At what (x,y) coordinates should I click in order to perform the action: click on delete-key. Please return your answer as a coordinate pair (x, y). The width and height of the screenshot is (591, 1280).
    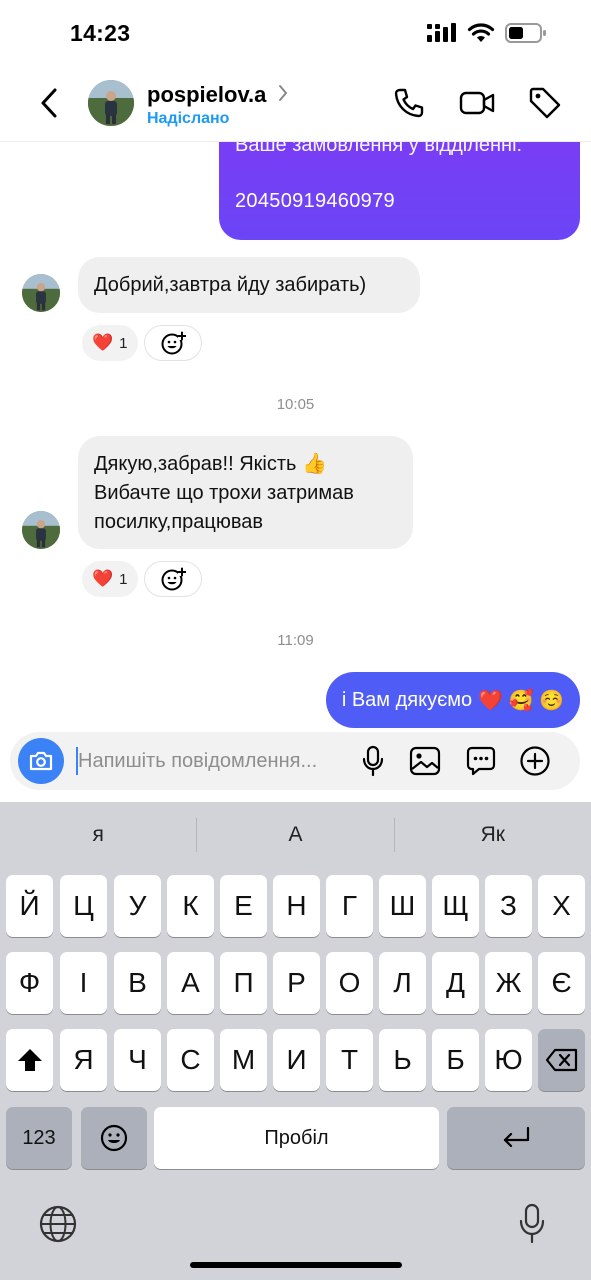
    Looking at the image, I should click on (561, 1060).